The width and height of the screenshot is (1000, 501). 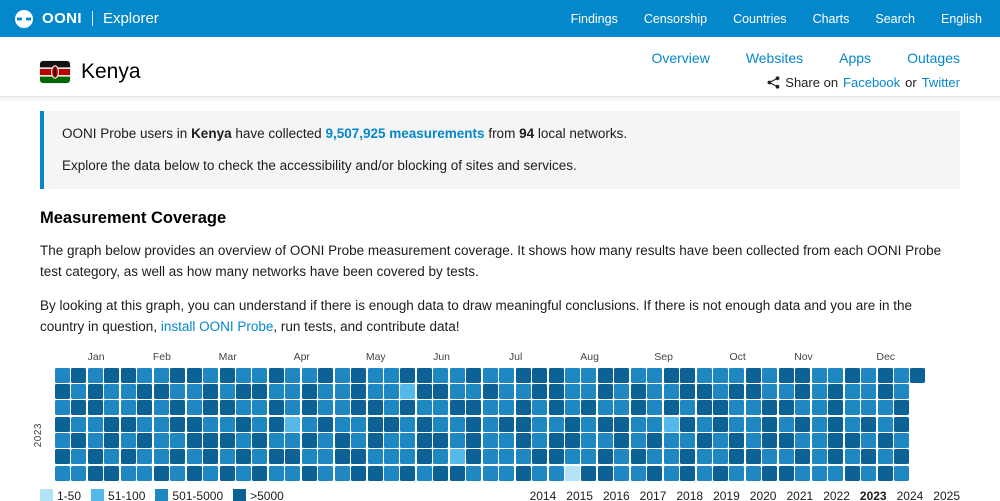 I want to click on country-link-outages: Outages, so click(x=933, y=58).